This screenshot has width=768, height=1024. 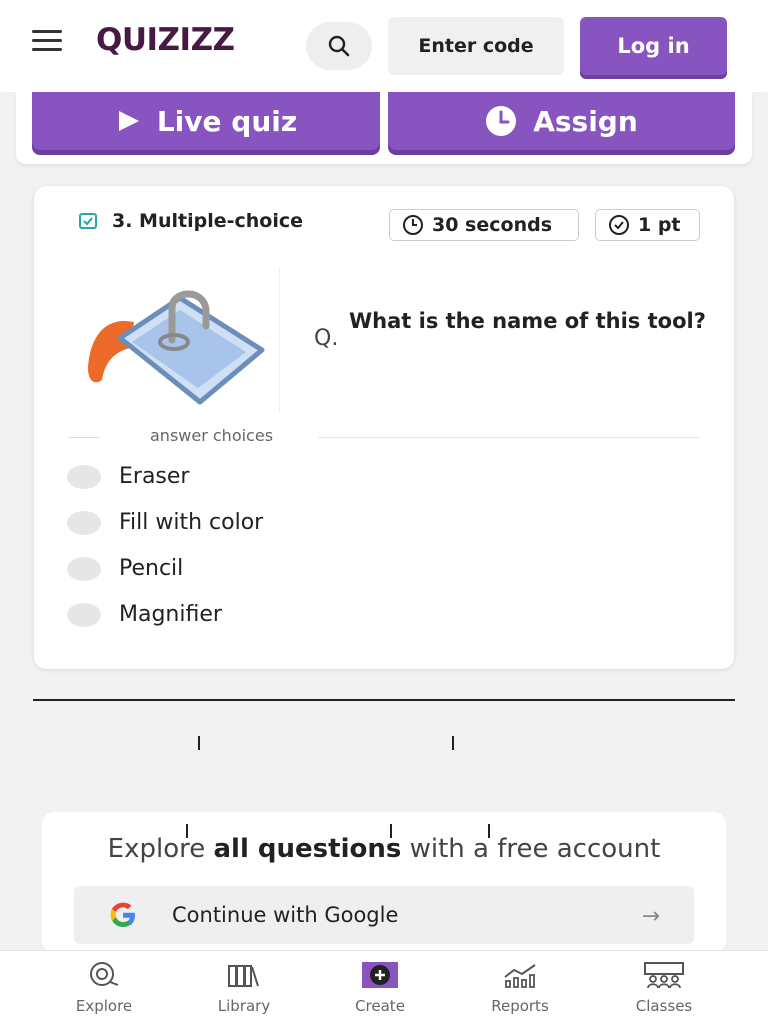 What do you see at coordinates (160, 849) in the screenshot?
I see `explore-prefix: Explore` at bounding box center [160, 849].